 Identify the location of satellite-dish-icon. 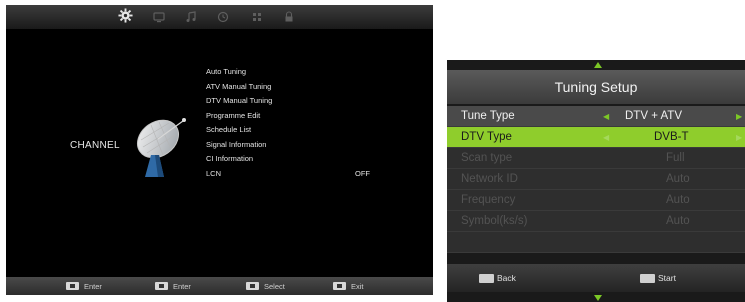
(161, 147).